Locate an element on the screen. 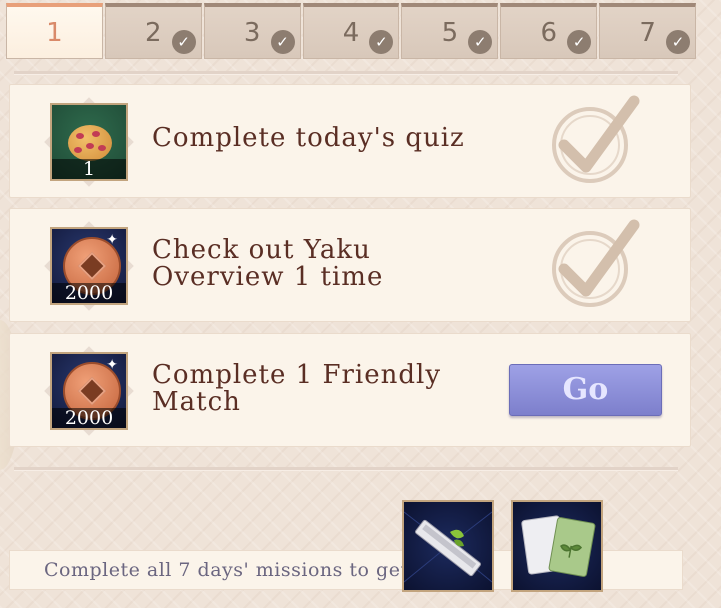 The height and width of the screenshot is (608, 721). mission-text: Check out Yaku Overview 1 time is located at coordinates (268, 263).